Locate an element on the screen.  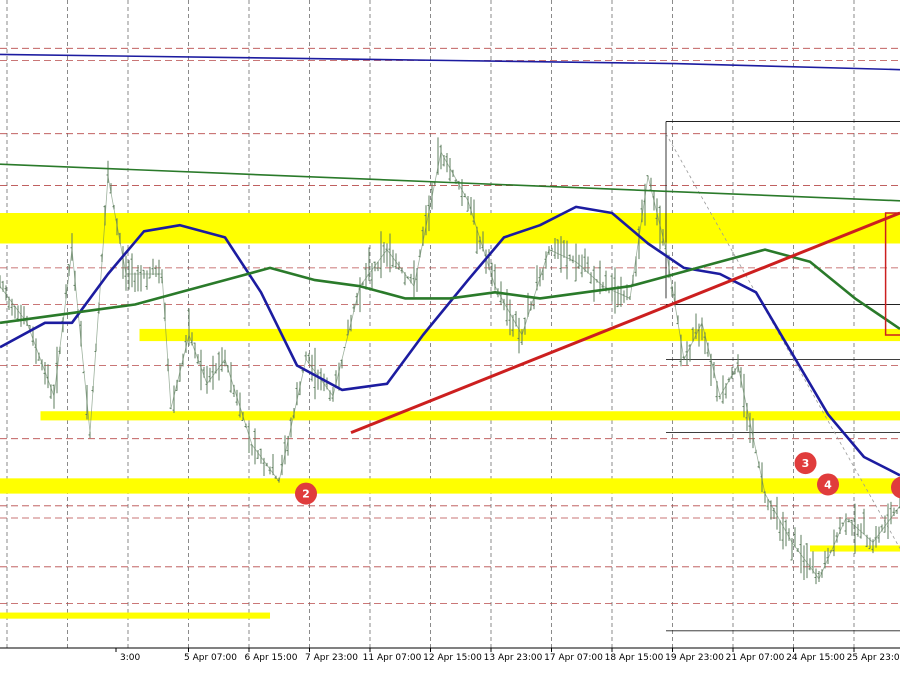
x-tick-label: 7 Apr 23:00 is located at coordinates (331, 658).